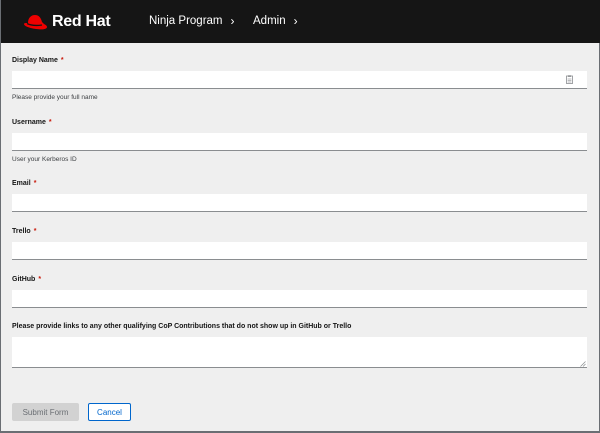 The width and height of the screenshot is (600, 433). I want to click on contributions-textarea, so click(299, 352).